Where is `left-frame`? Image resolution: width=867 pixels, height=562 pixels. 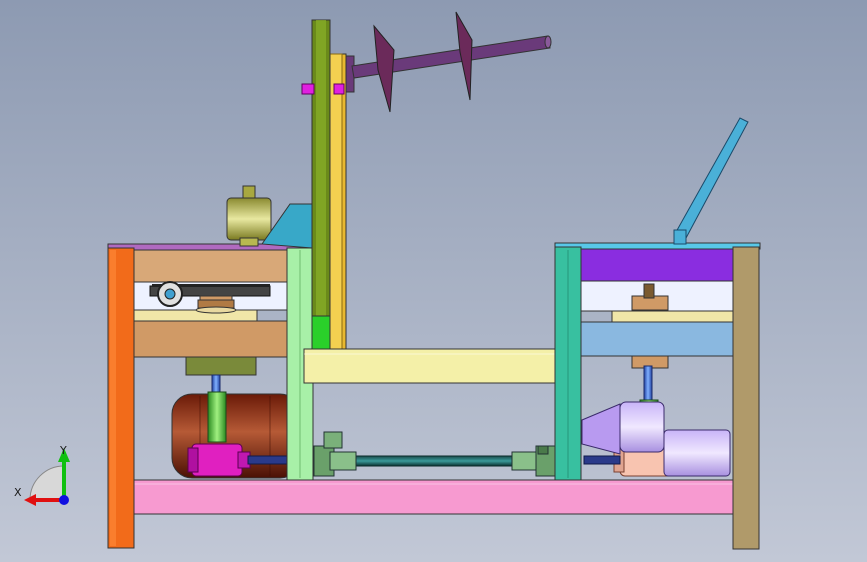 left-frame is located at coordinates (205, 309).